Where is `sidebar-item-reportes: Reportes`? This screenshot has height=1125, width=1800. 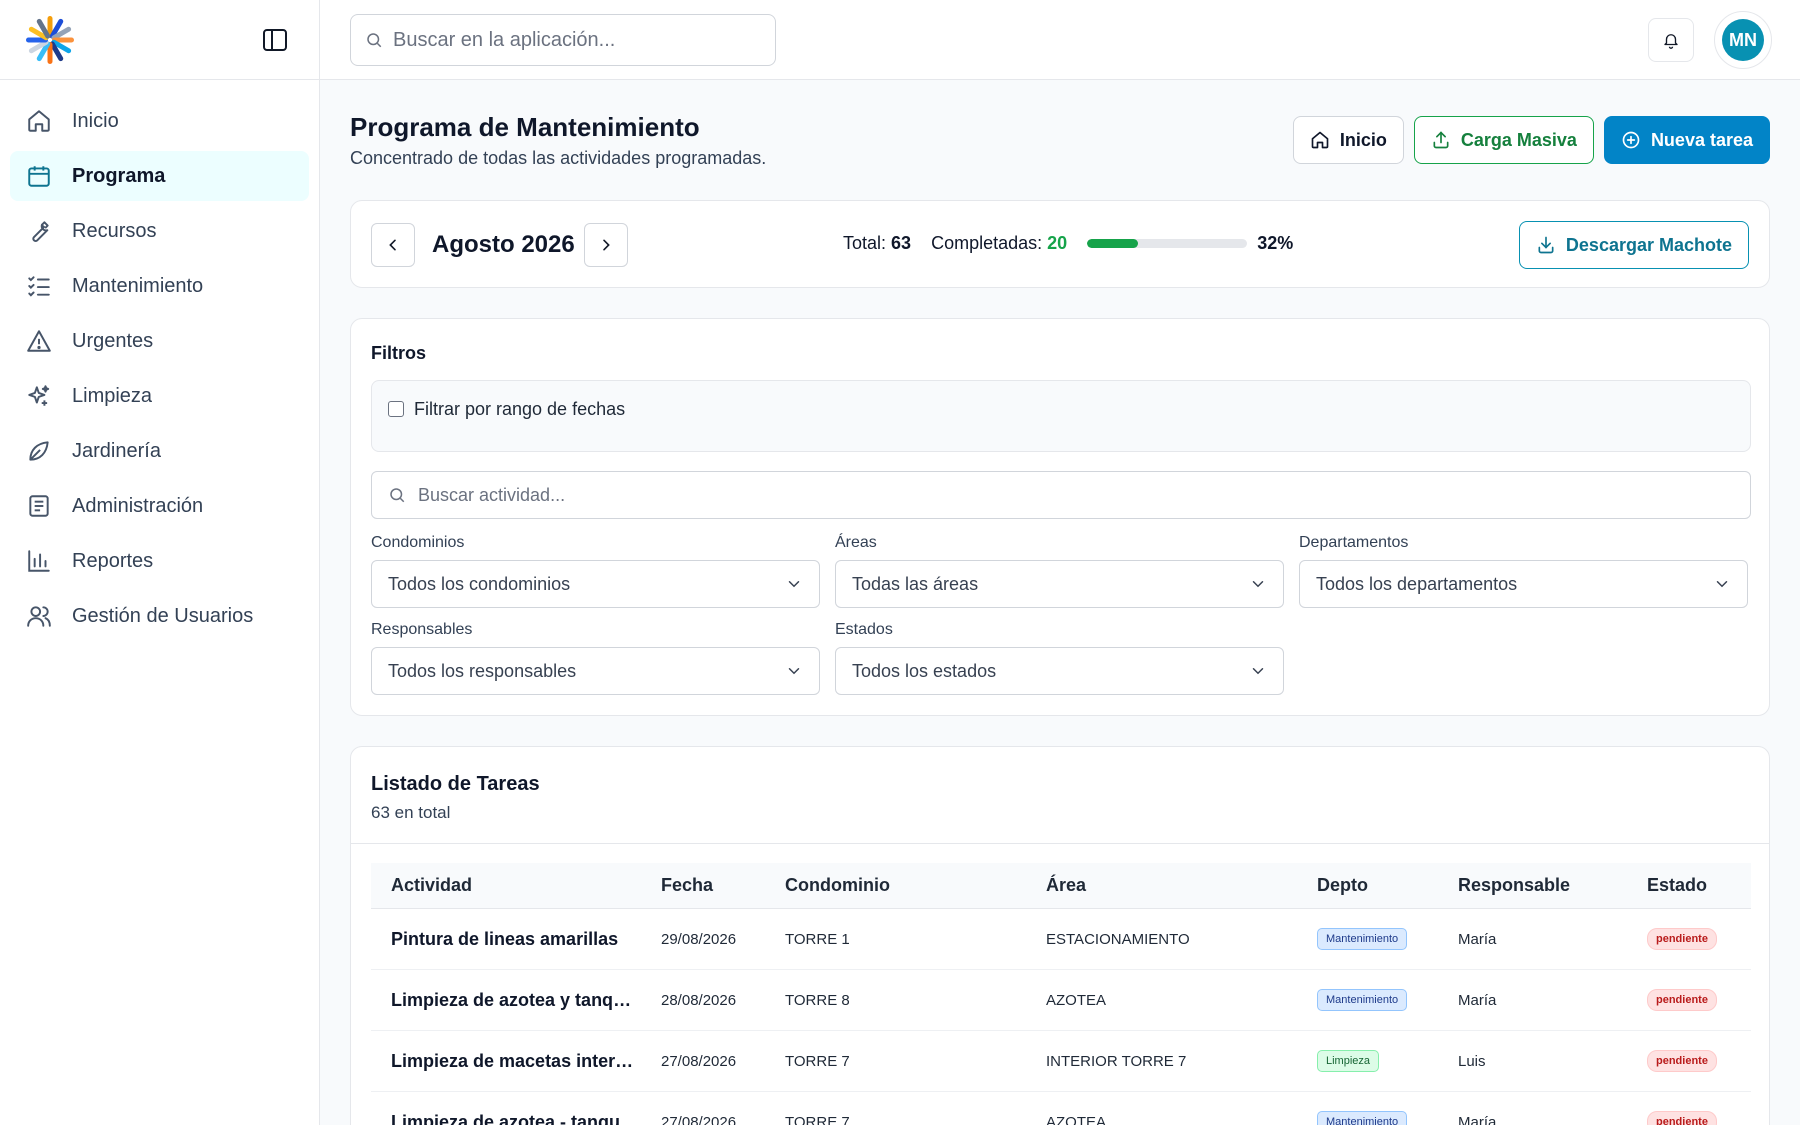 sidebar-item-reportes: Reportes is located at coordinates (159, 561).